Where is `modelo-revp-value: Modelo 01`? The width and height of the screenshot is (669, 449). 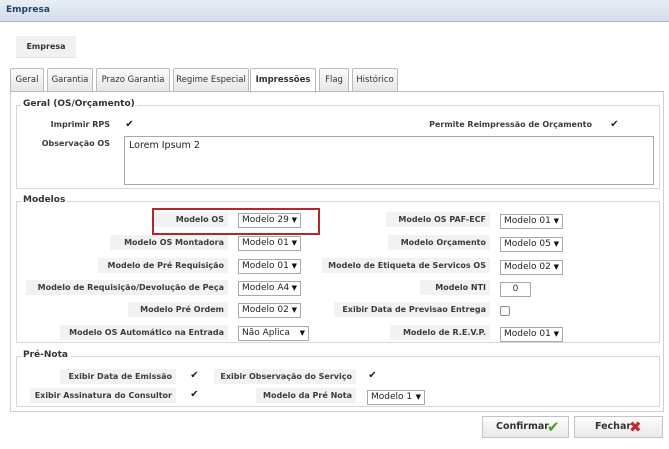
modelo-revp-value: Modelo 01 is located at coordinates (527, 334).